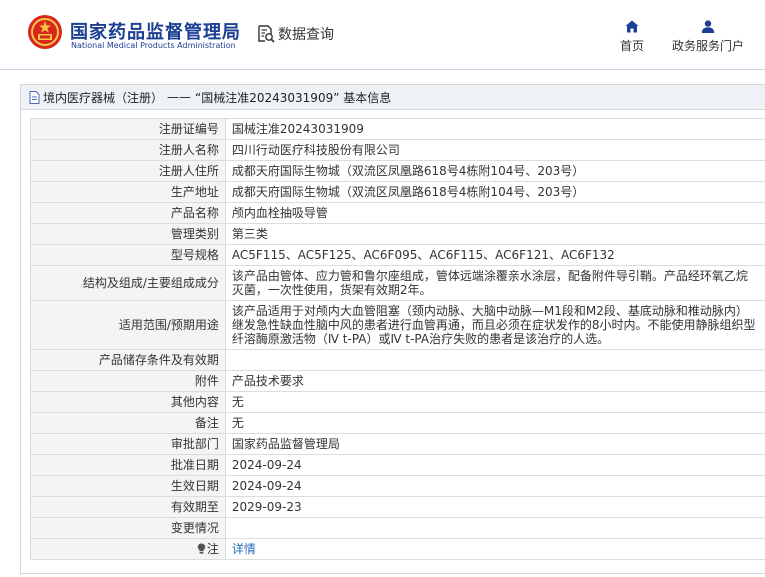 The width and height of the screenshot is (765, 577). Describe the element at coordinates (393, 97) in the screenshot. I see `breadcrumb: 境内医疗器械（注册） —— “国械注准20243031909” 基本信息` at that location.